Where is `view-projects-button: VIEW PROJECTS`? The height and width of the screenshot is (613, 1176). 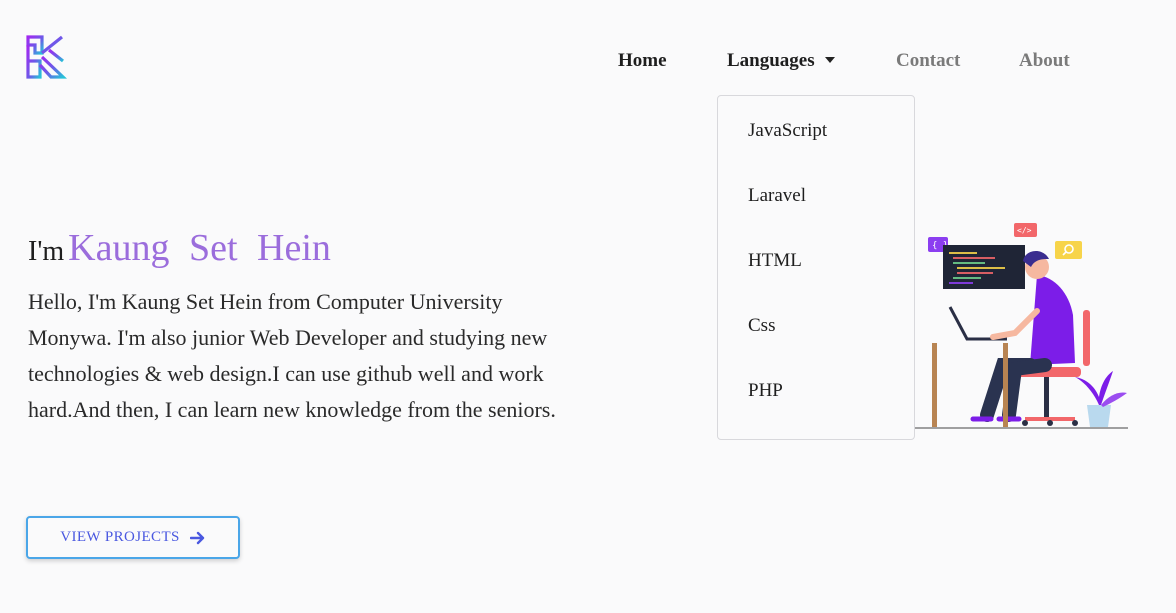 view-projects-button: VIEW PROJECTS is located at coordinates (133, 537).